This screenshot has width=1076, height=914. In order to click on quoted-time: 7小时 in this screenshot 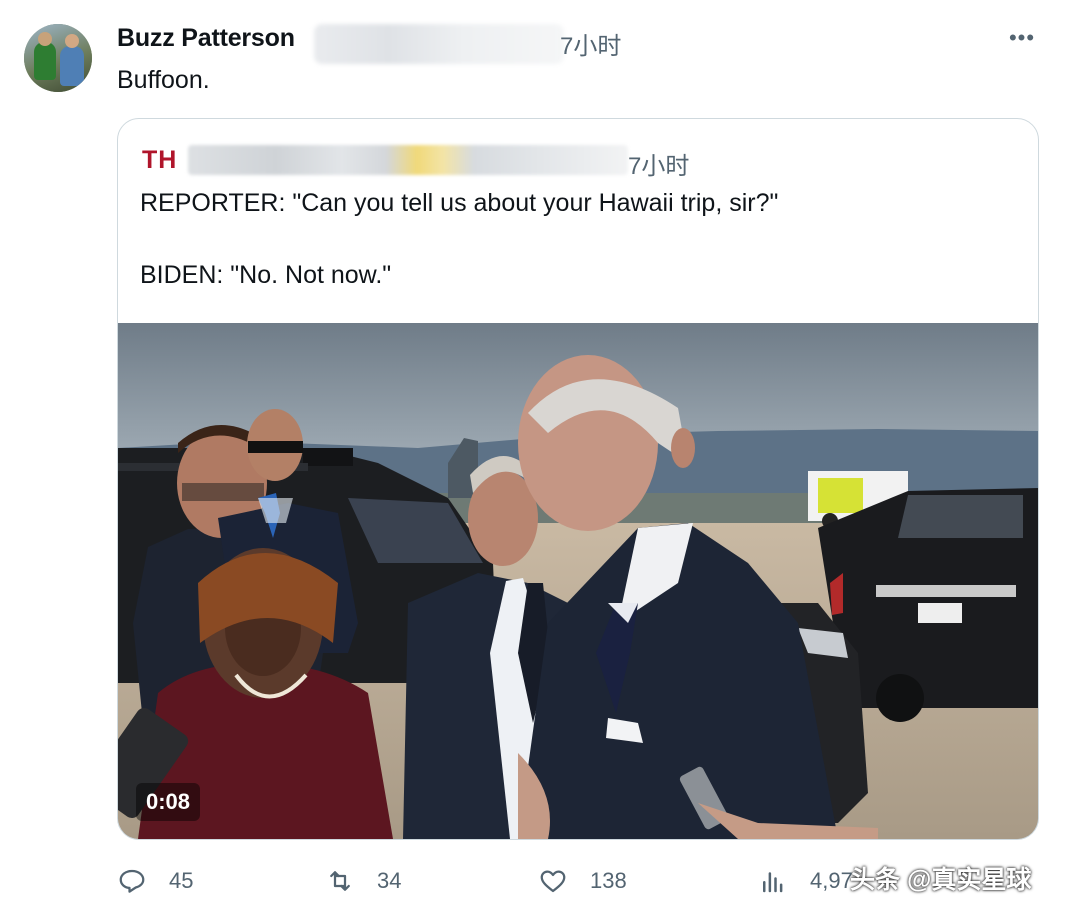, I will do `click(658, 163)`.